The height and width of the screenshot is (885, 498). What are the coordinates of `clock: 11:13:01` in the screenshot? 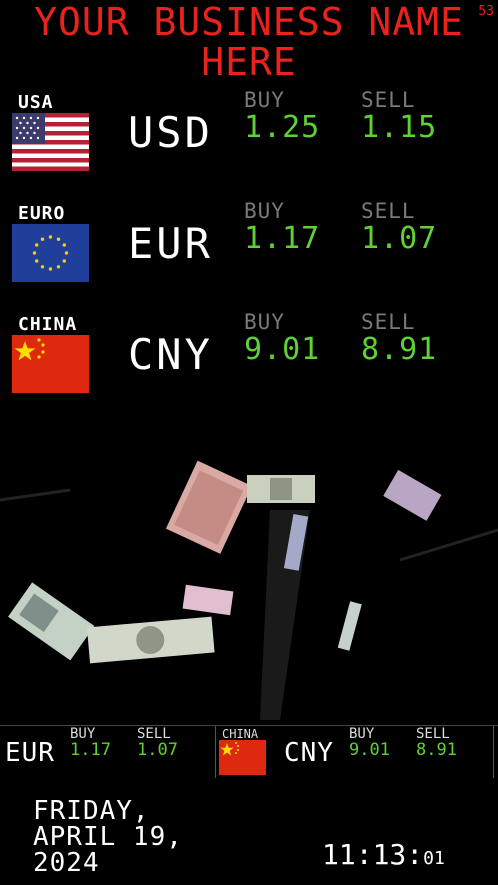 It's located at (383, 854).